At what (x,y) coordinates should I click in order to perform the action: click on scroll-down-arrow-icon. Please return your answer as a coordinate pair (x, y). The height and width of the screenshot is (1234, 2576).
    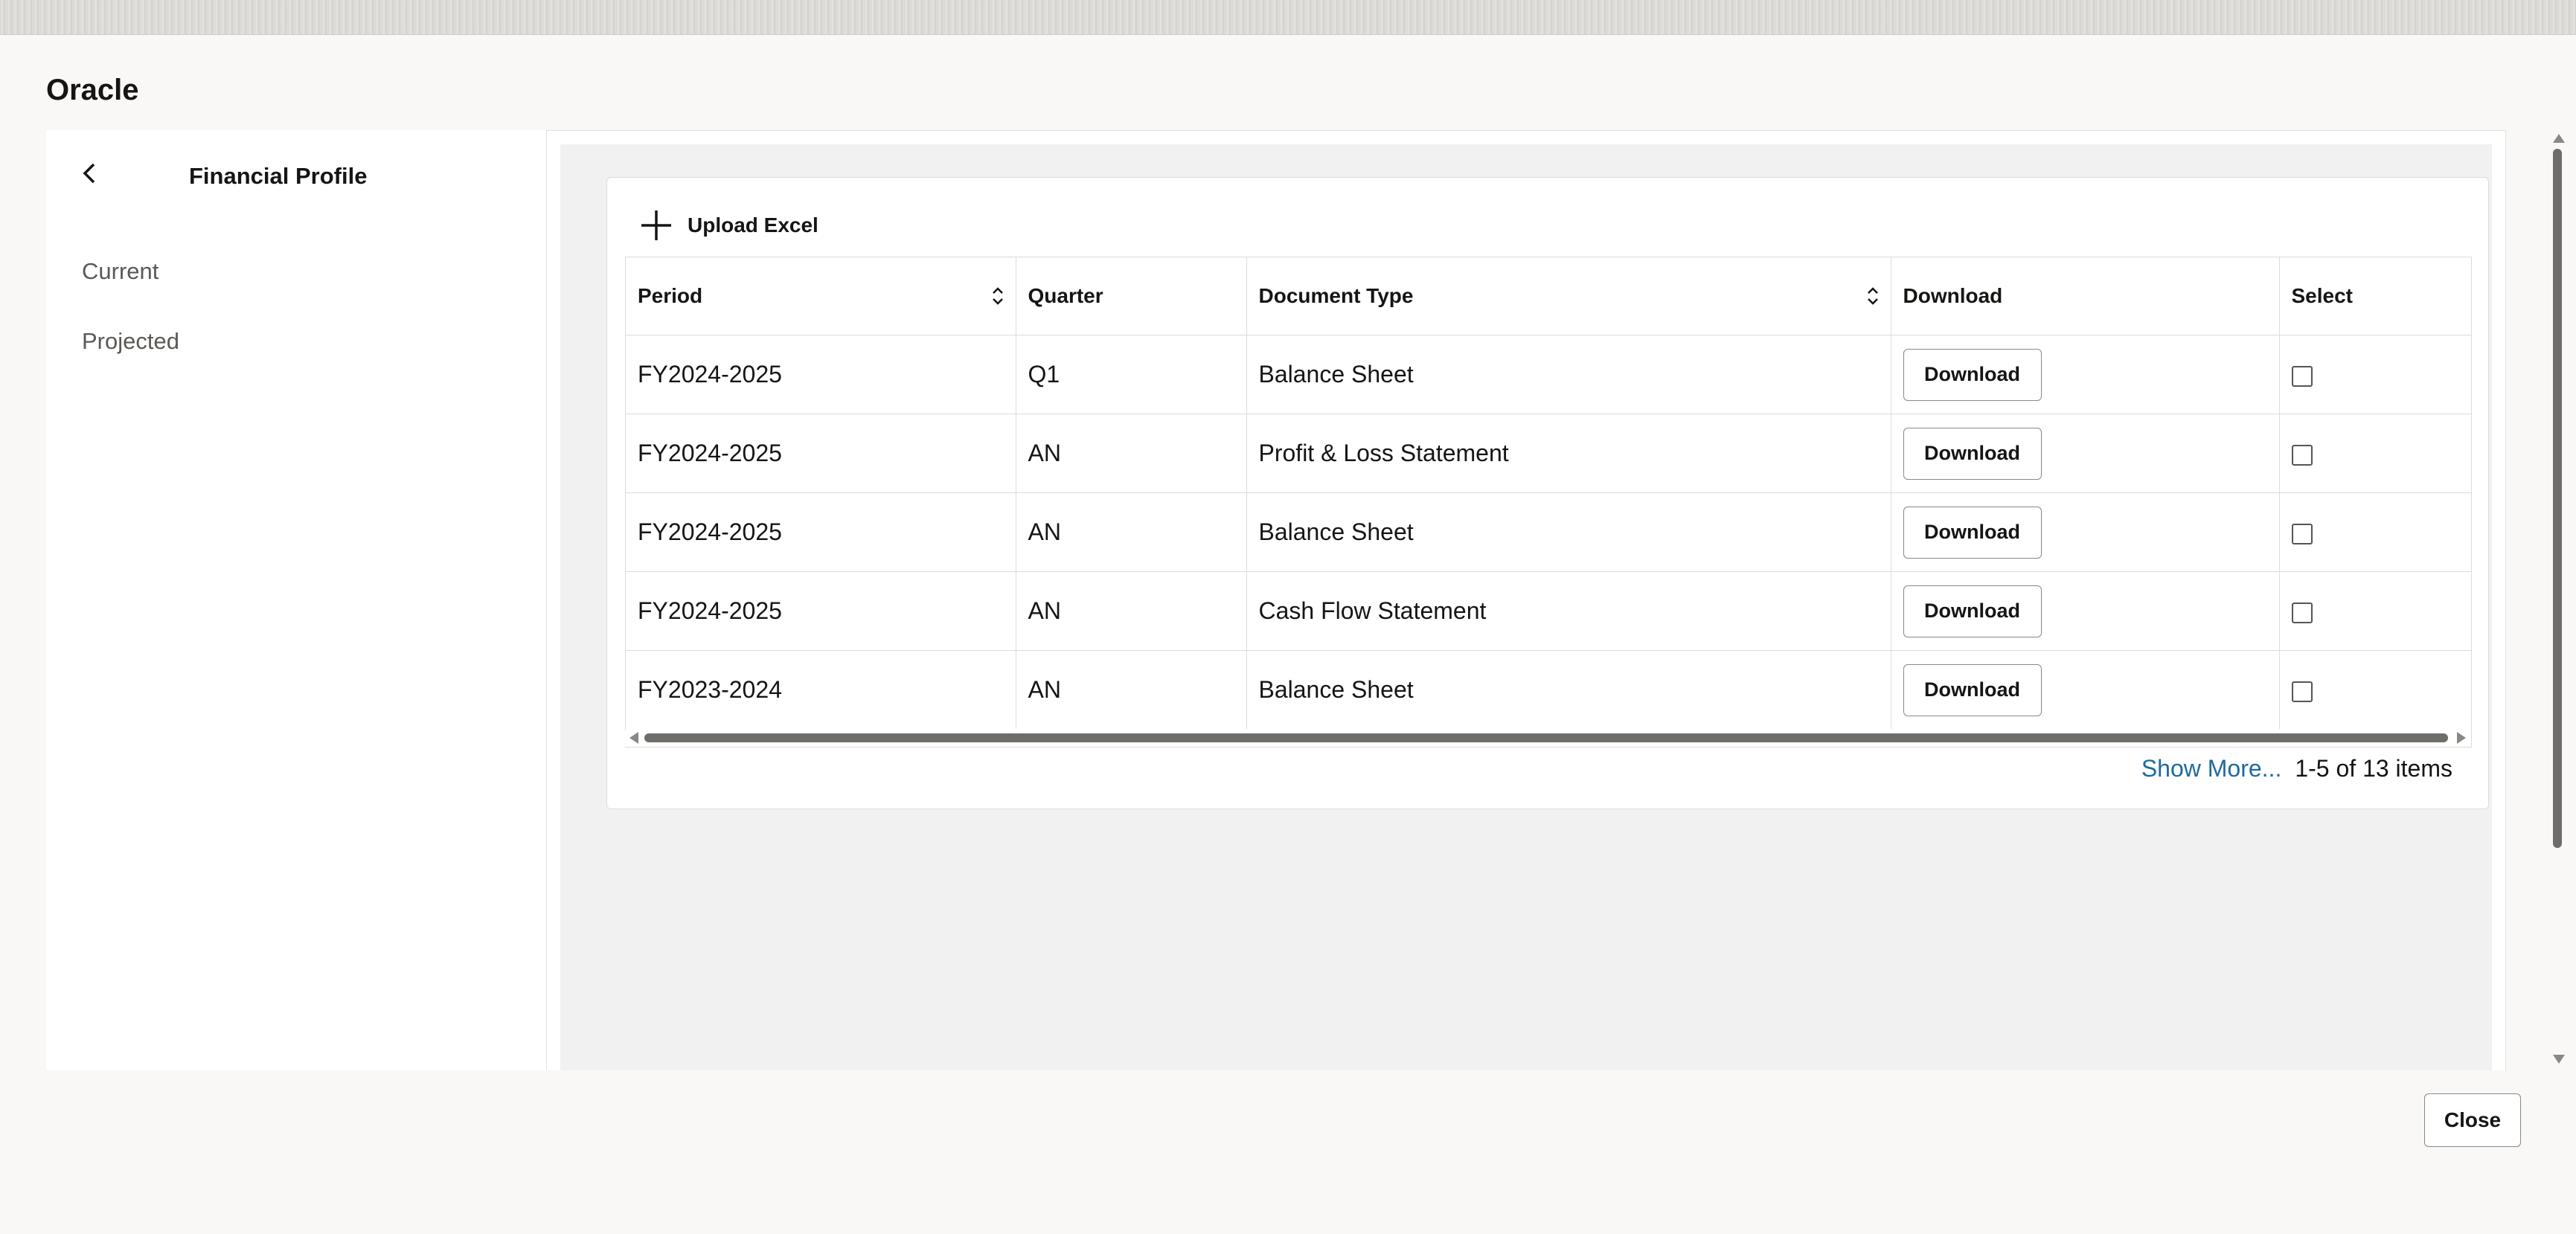
    Looking at the image, I should click on (2559, 1059).